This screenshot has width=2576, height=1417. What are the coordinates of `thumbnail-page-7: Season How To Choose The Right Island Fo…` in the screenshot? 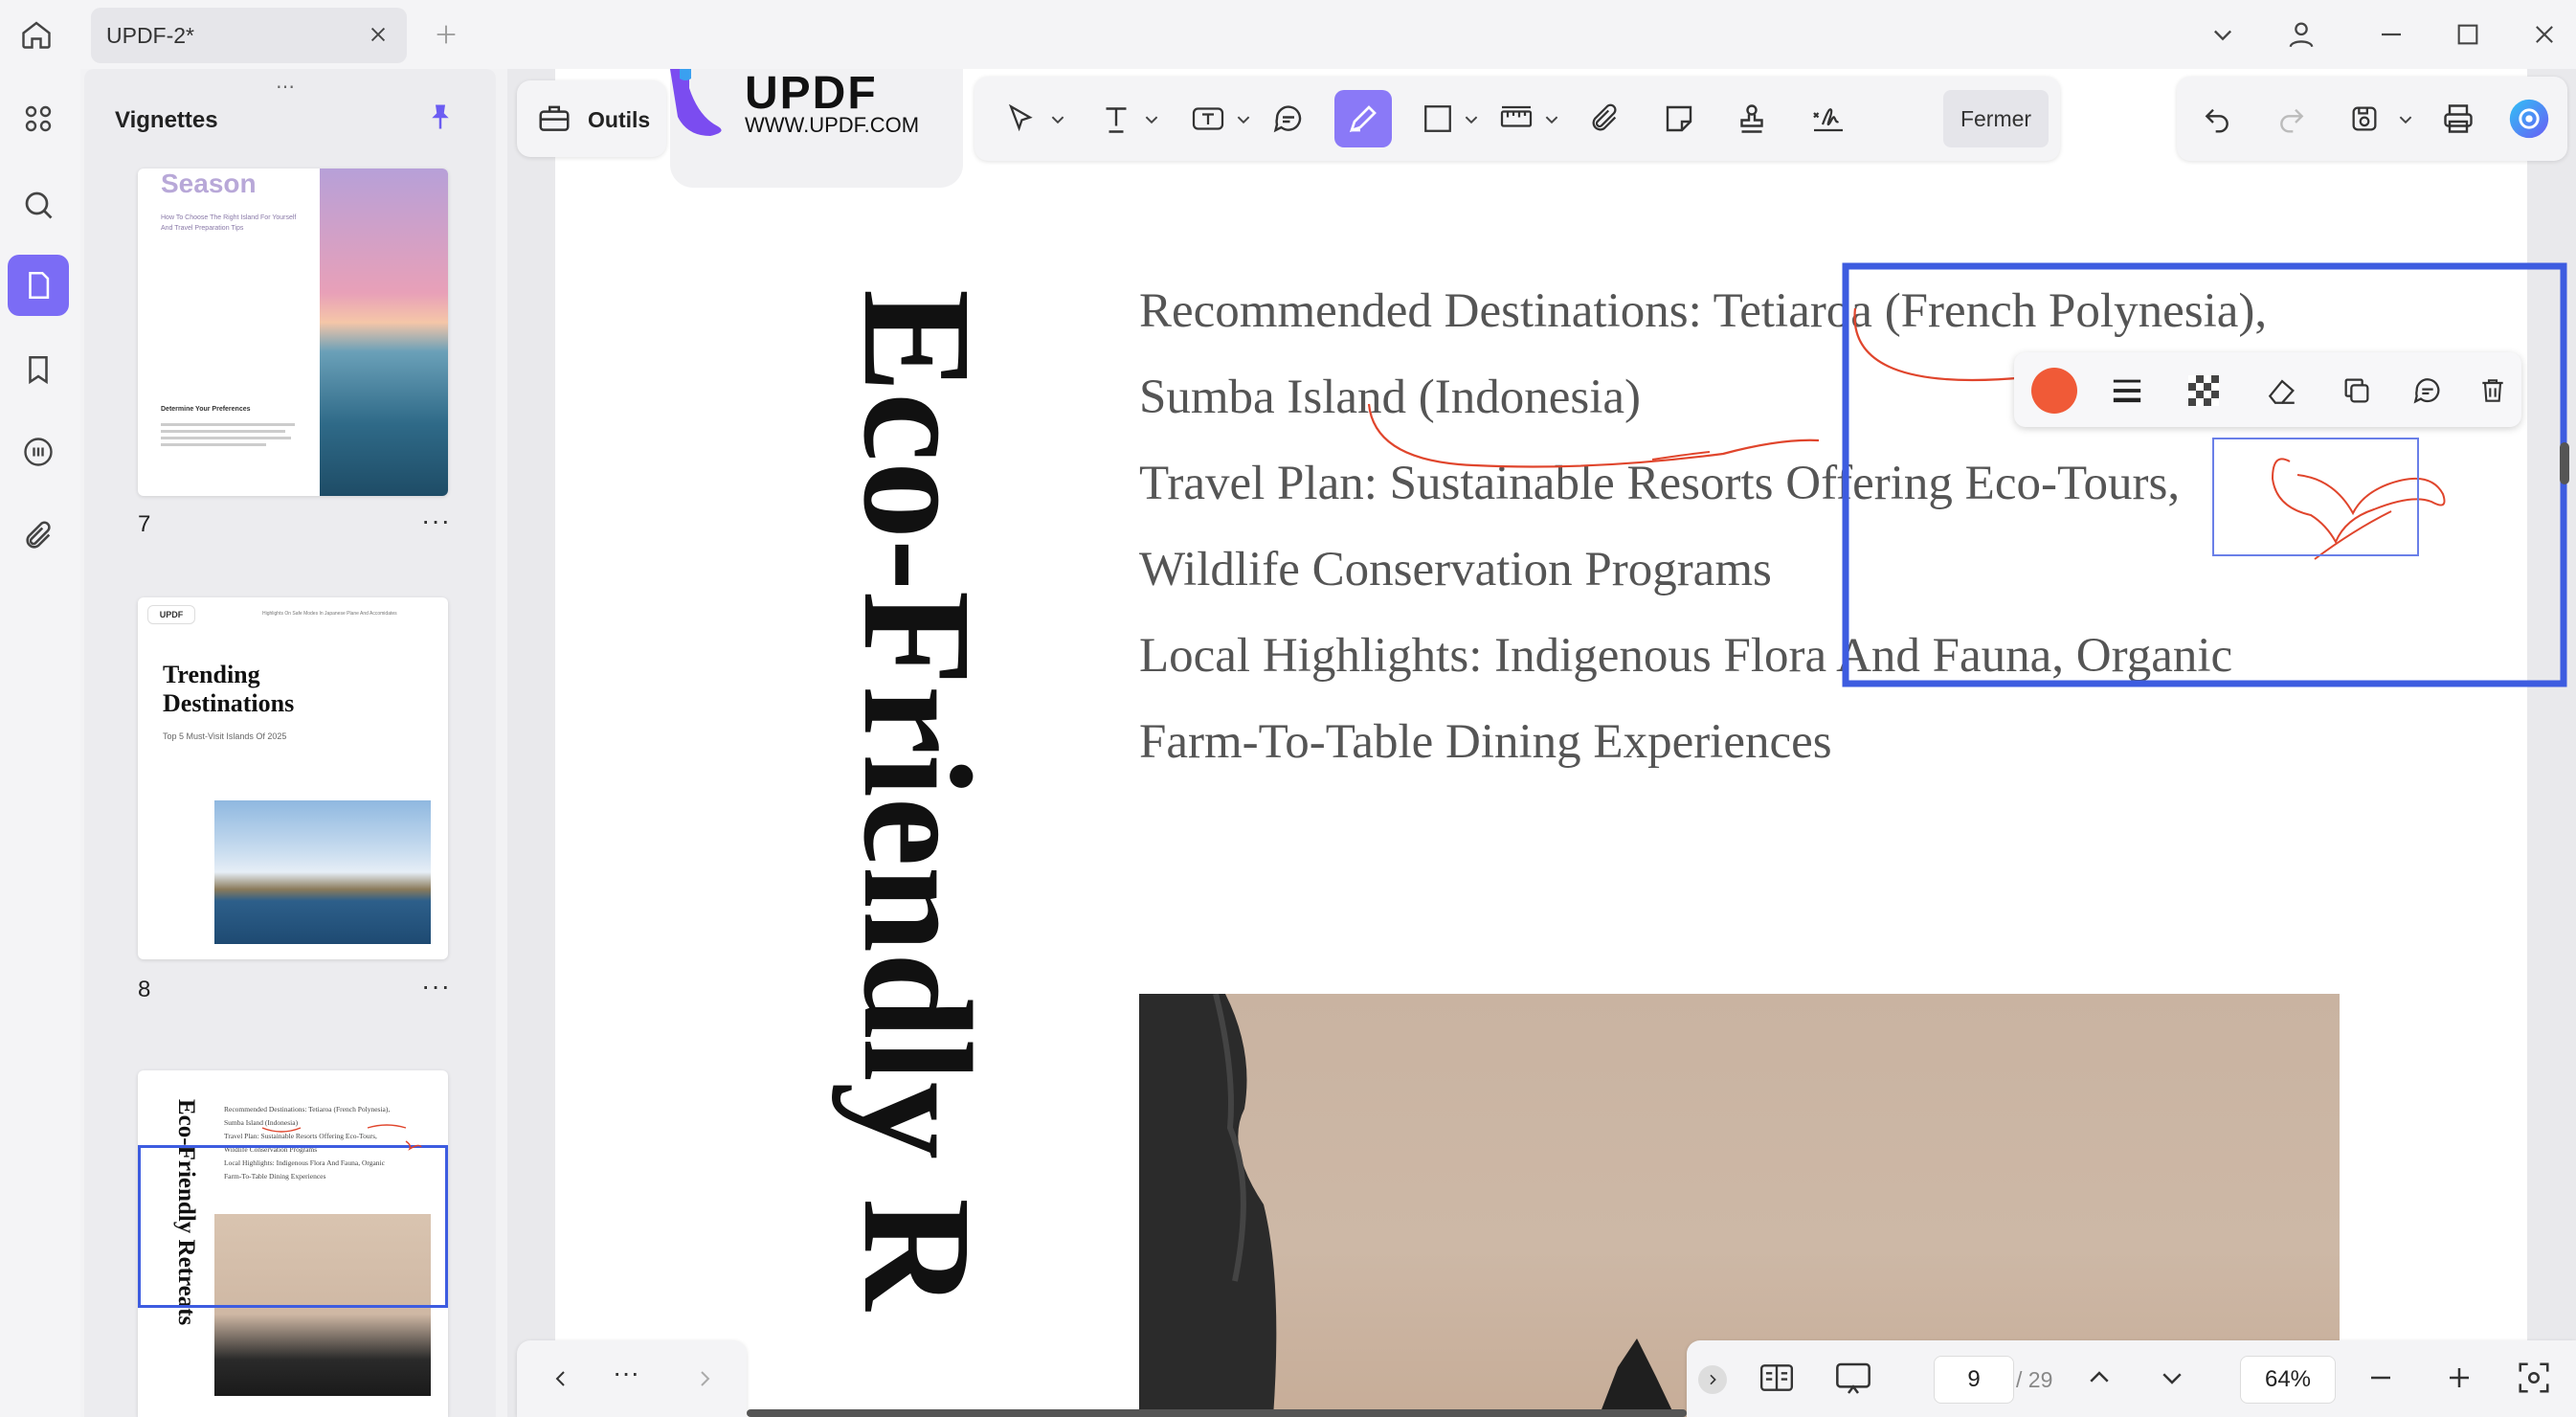 It's located at (293, 333).